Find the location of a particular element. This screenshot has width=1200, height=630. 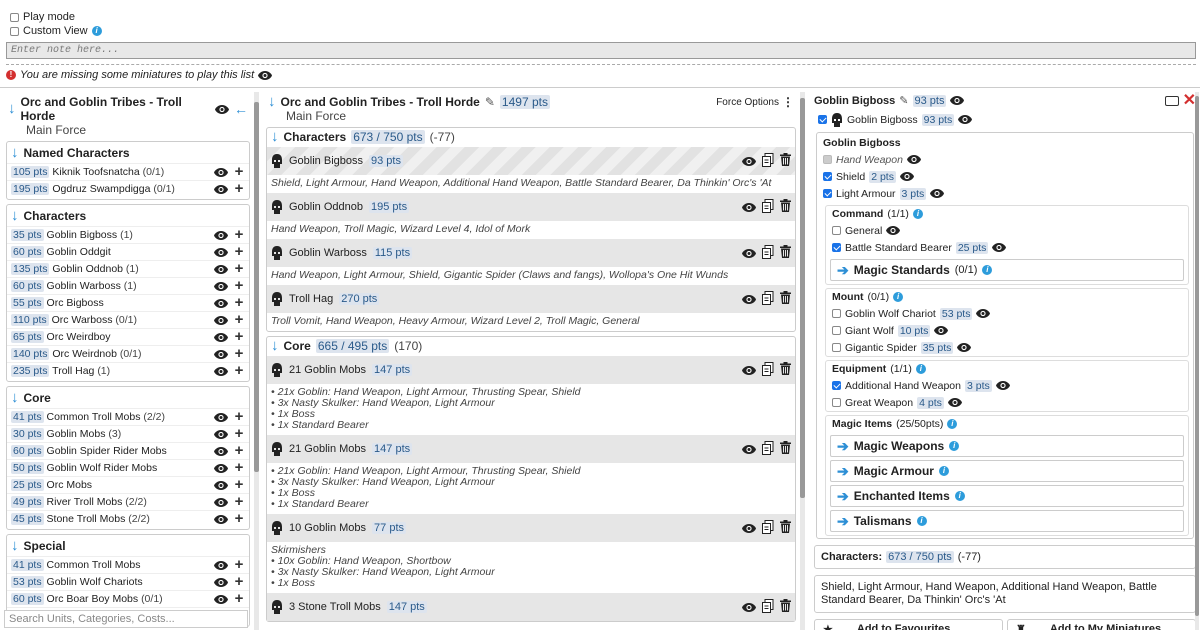

option-row: Shield 2 pts is located at coordinates (1005, 176).